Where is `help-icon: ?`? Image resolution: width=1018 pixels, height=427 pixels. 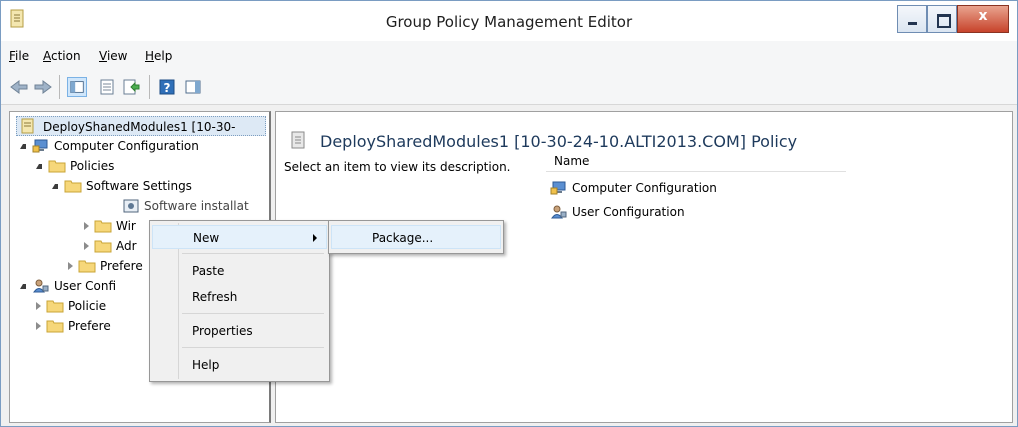
help-icon: ? is located at coordinates (167, 87).